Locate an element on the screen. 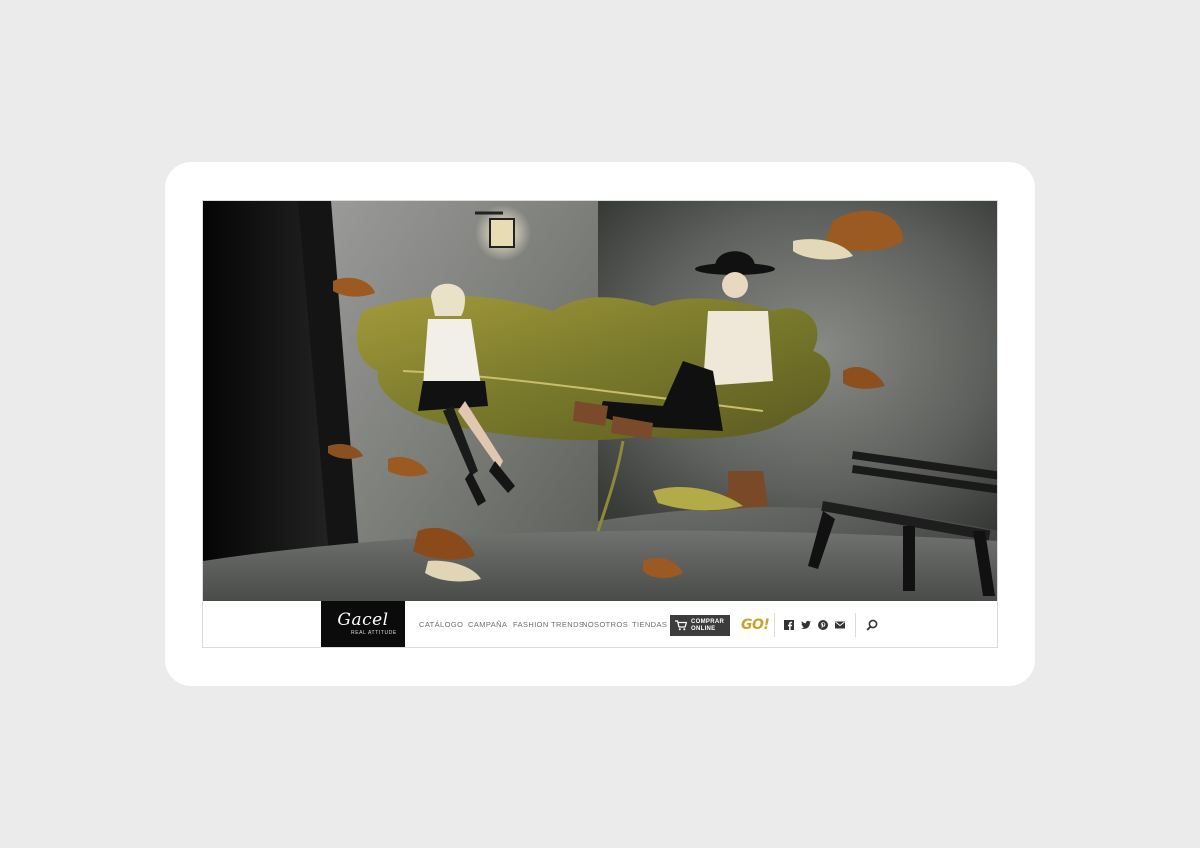 This screenshot has width=1200, height=848. pinterest-icon is located at coordinates (823, 625).